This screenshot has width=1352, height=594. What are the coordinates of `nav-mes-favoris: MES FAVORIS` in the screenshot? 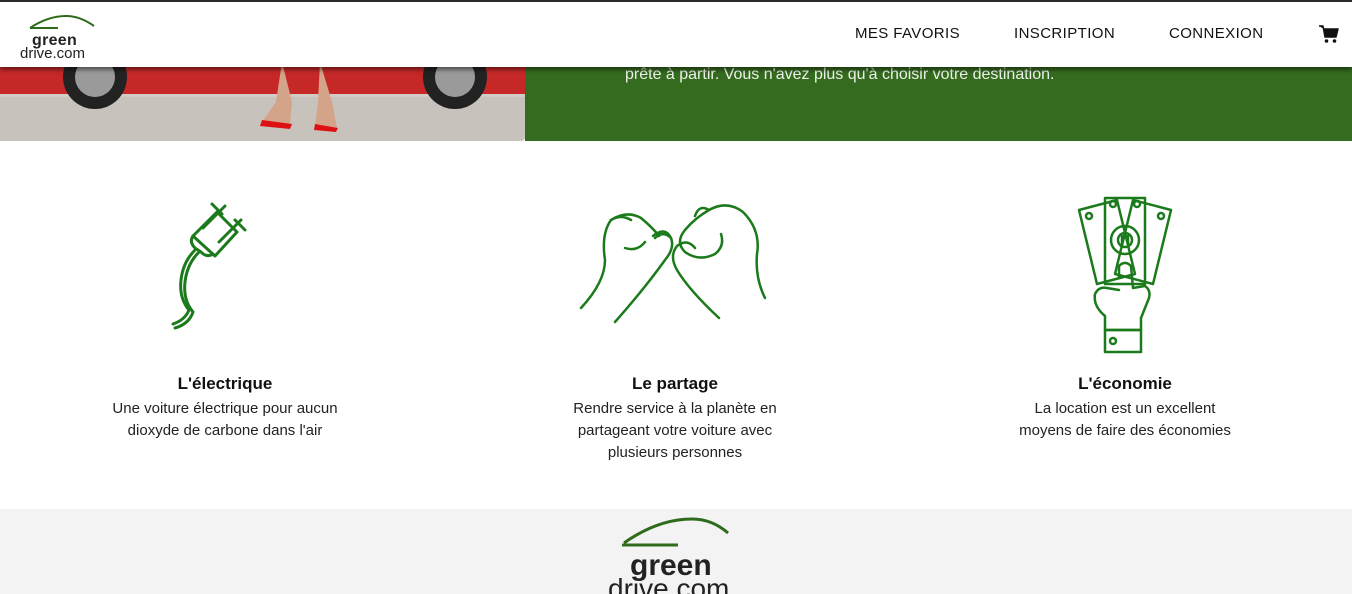 It's located at (907, 33).